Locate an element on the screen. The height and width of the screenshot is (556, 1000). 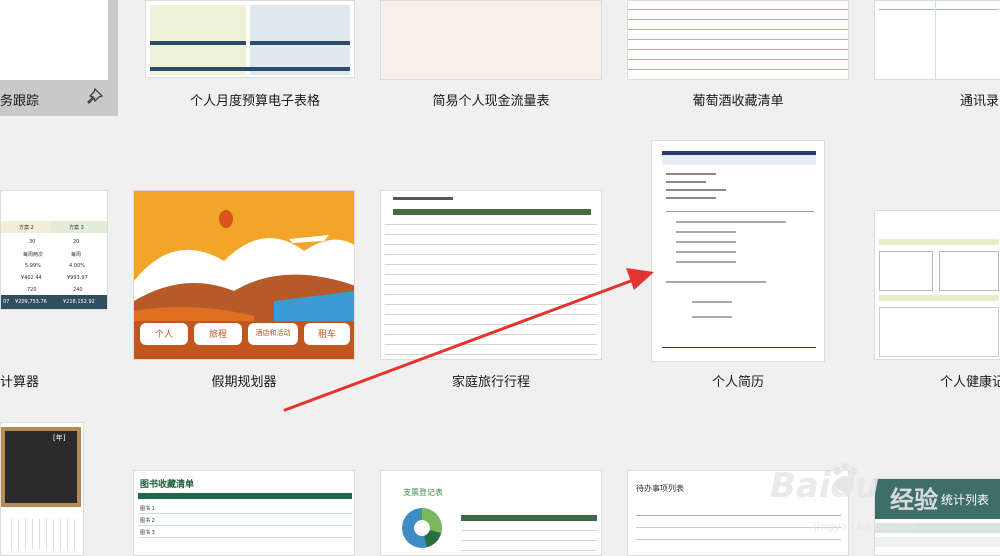
loan-footer: ¥218,152.92 is located at coordinates (79, 302).